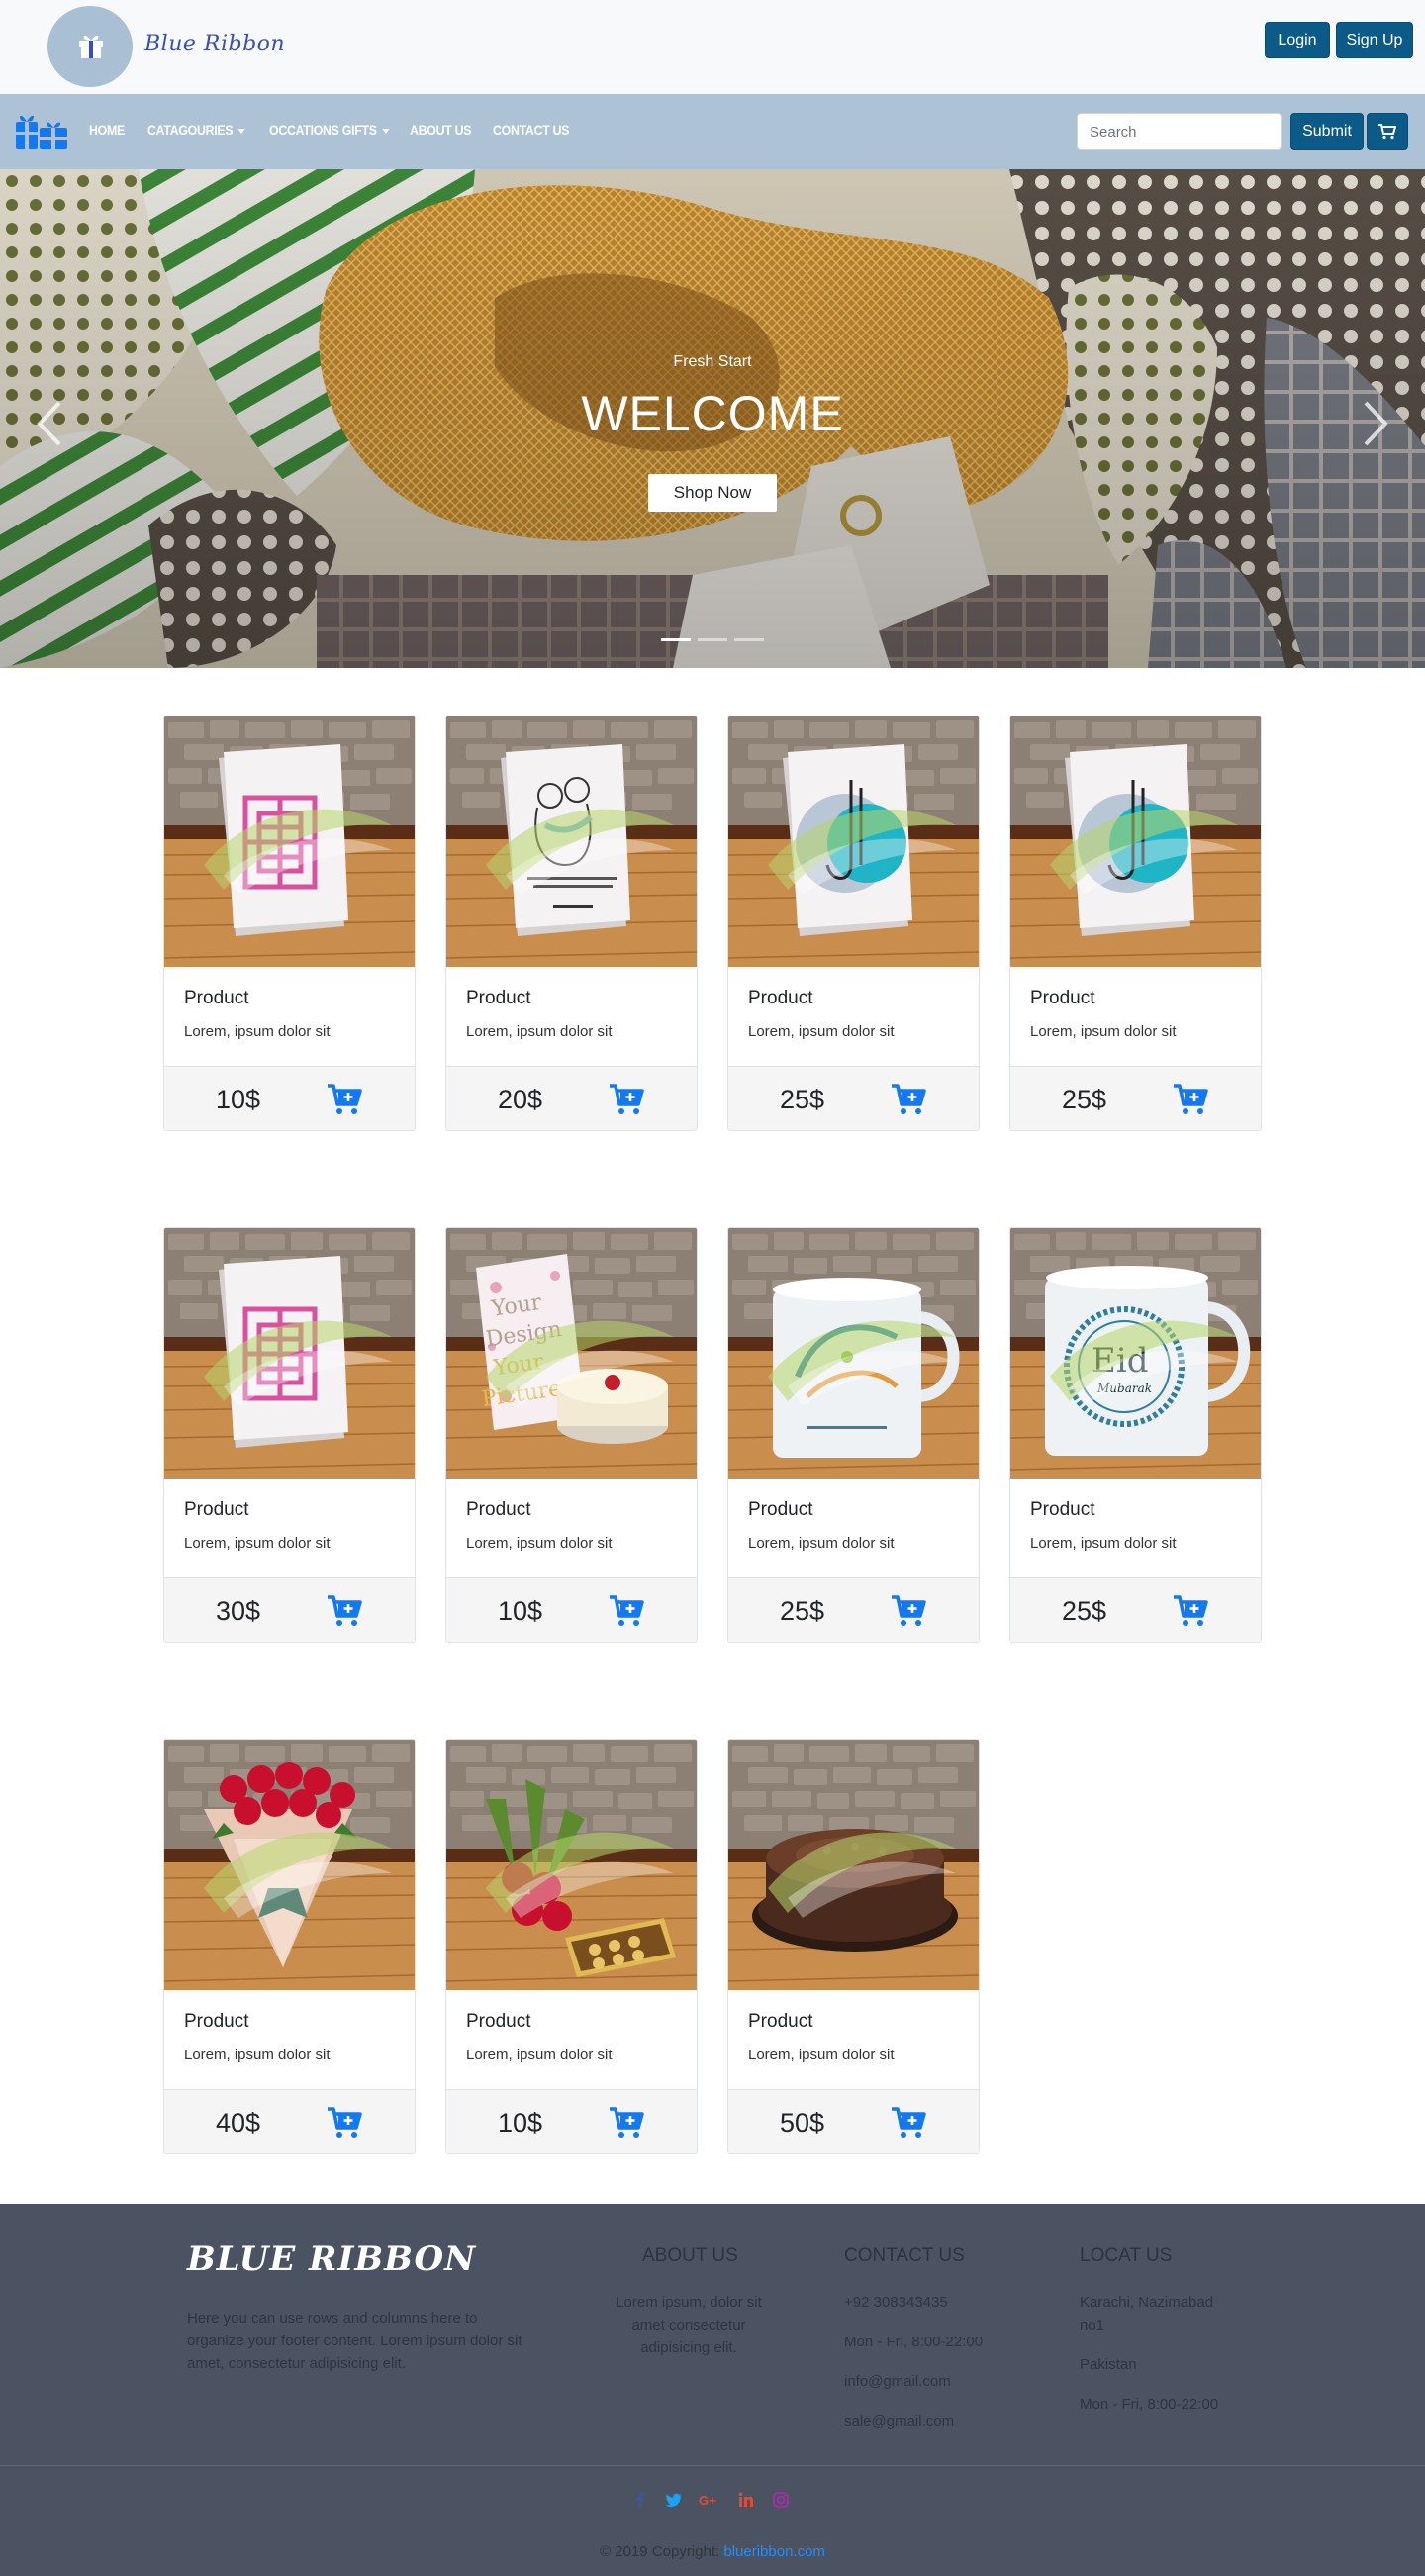 This screenshot has height=2576, width=1425. Describe the element at coordinates (1180, 131) in the screenshot. I see `search-input` at that location.